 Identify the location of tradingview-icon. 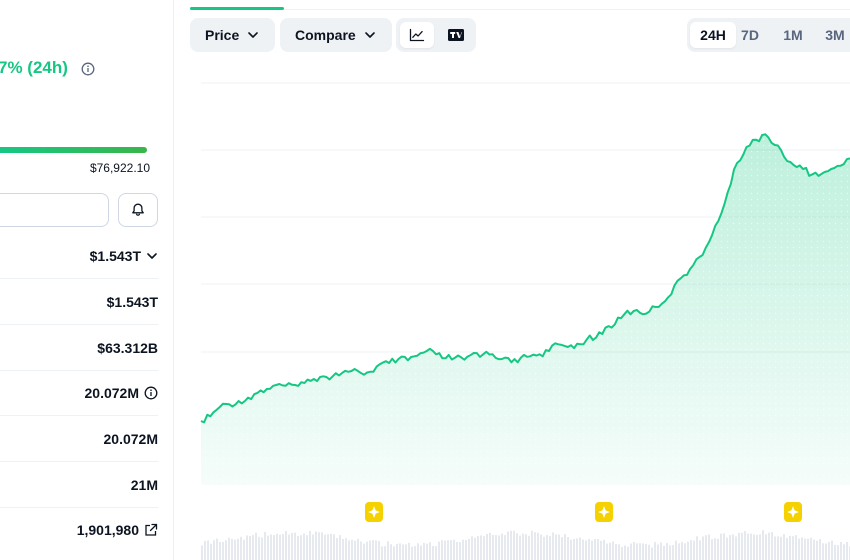
(456, 35).